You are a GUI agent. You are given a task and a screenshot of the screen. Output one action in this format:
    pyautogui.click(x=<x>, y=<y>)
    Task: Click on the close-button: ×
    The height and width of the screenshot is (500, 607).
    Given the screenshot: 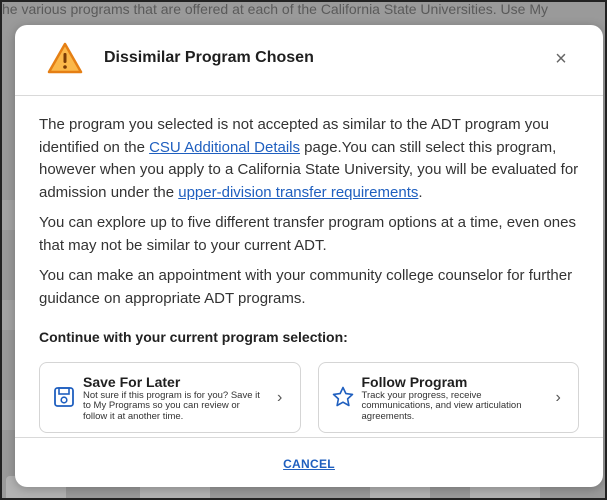 What is the action you would take?
    pyautogui.click(x=561, y=59)
    